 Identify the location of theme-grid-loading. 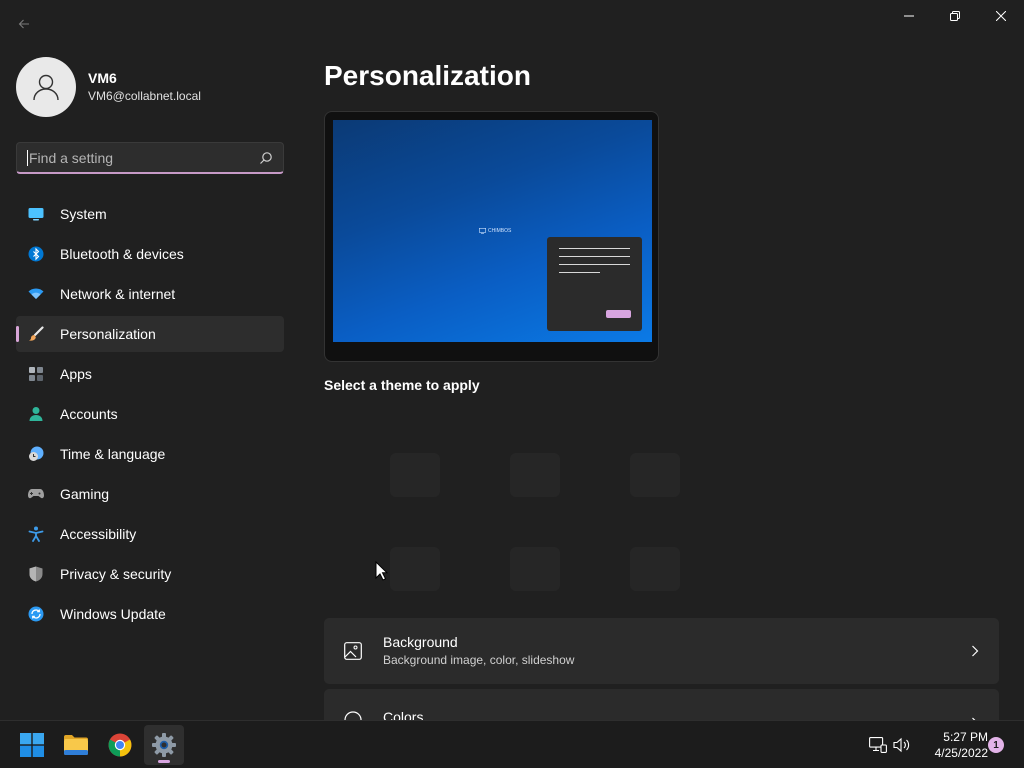
(540, 528).